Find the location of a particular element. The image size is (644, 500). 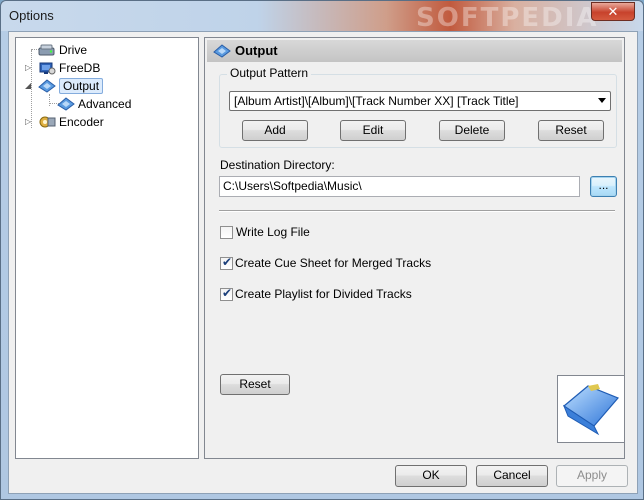

cancel-button: Cancel is located at coordinates (512, 476).